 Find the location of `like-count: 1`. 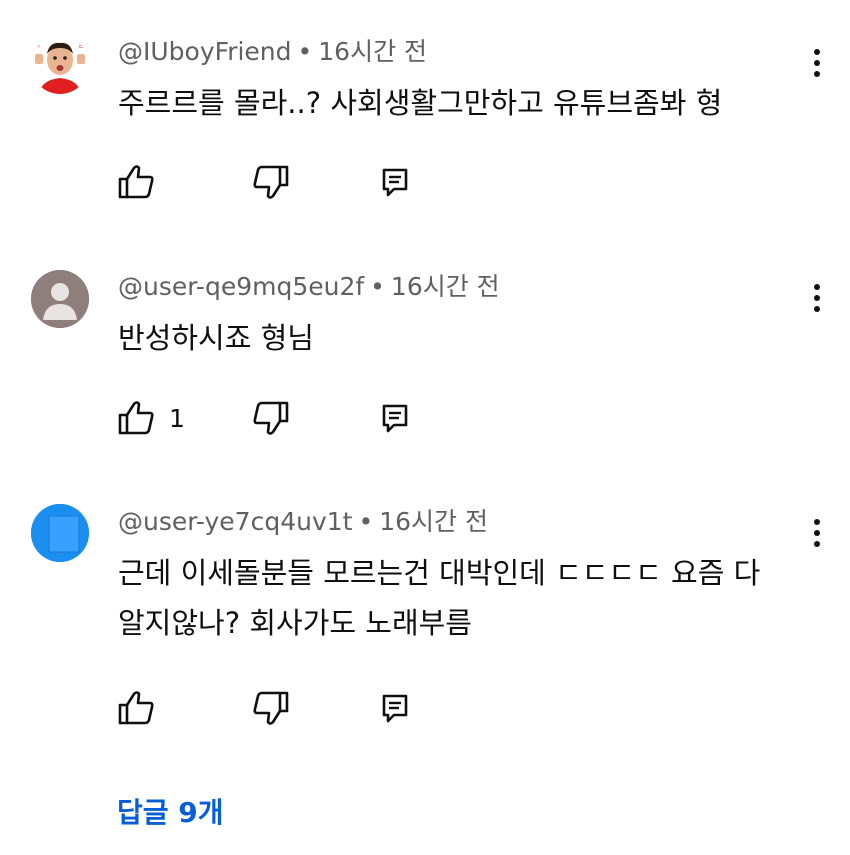

like-count: 1 is located at coordinates (177, 418).